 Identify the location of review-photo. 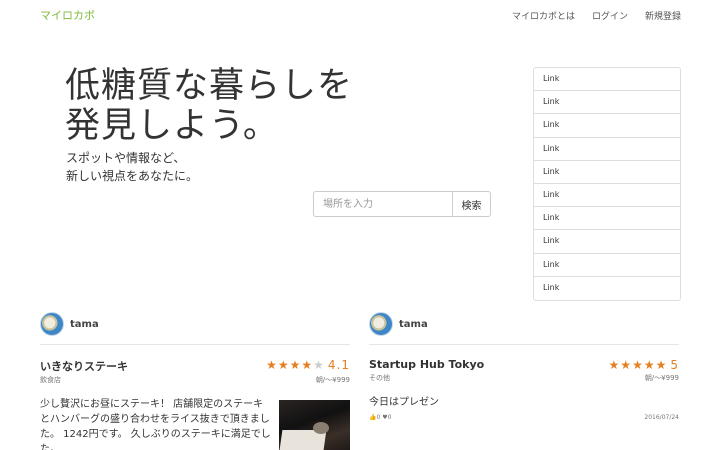
(314, 425).